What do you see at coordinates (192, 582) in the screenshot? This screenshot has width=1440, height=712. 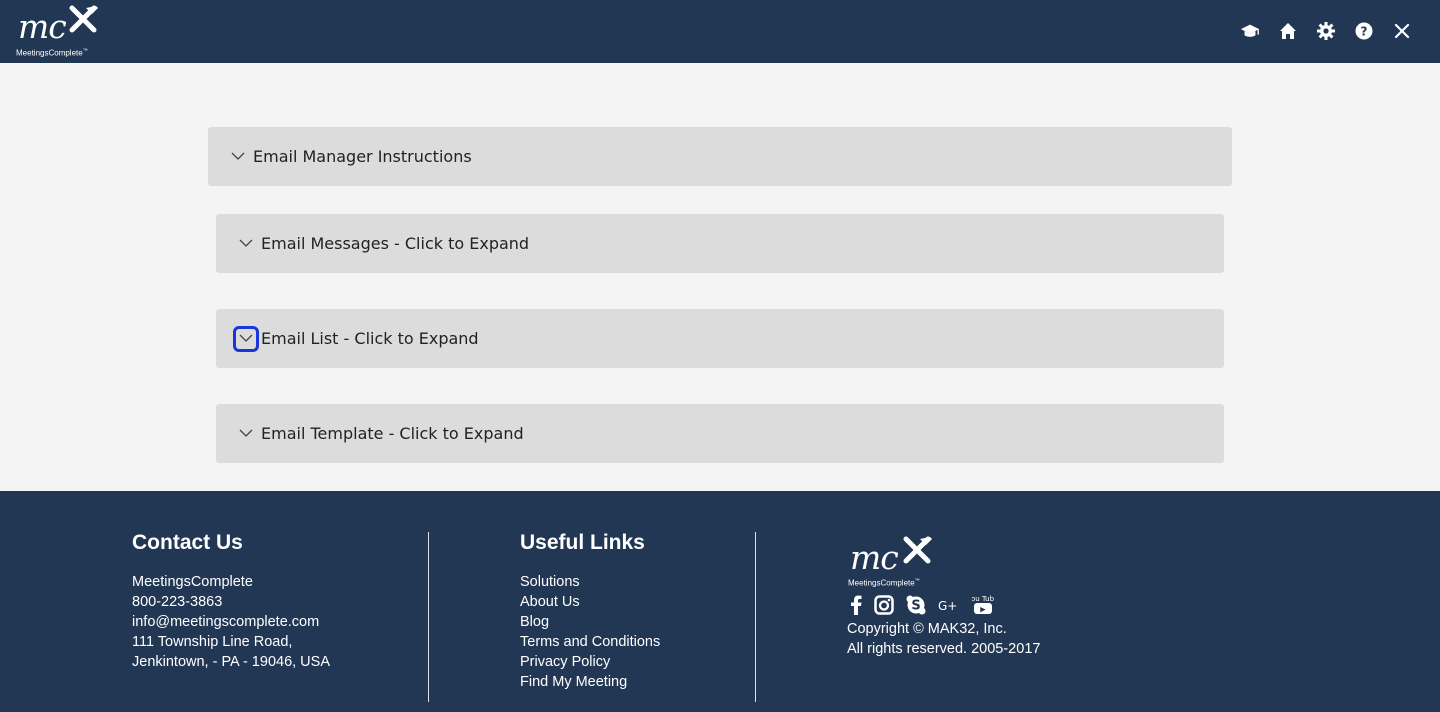 I see `contact-company: MeetingsComplete` at bounding box center [192, 582].